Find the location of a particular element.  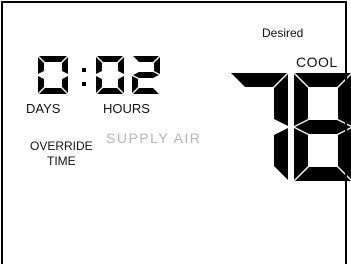

override-days-digits is located at coordinates (53, 75).